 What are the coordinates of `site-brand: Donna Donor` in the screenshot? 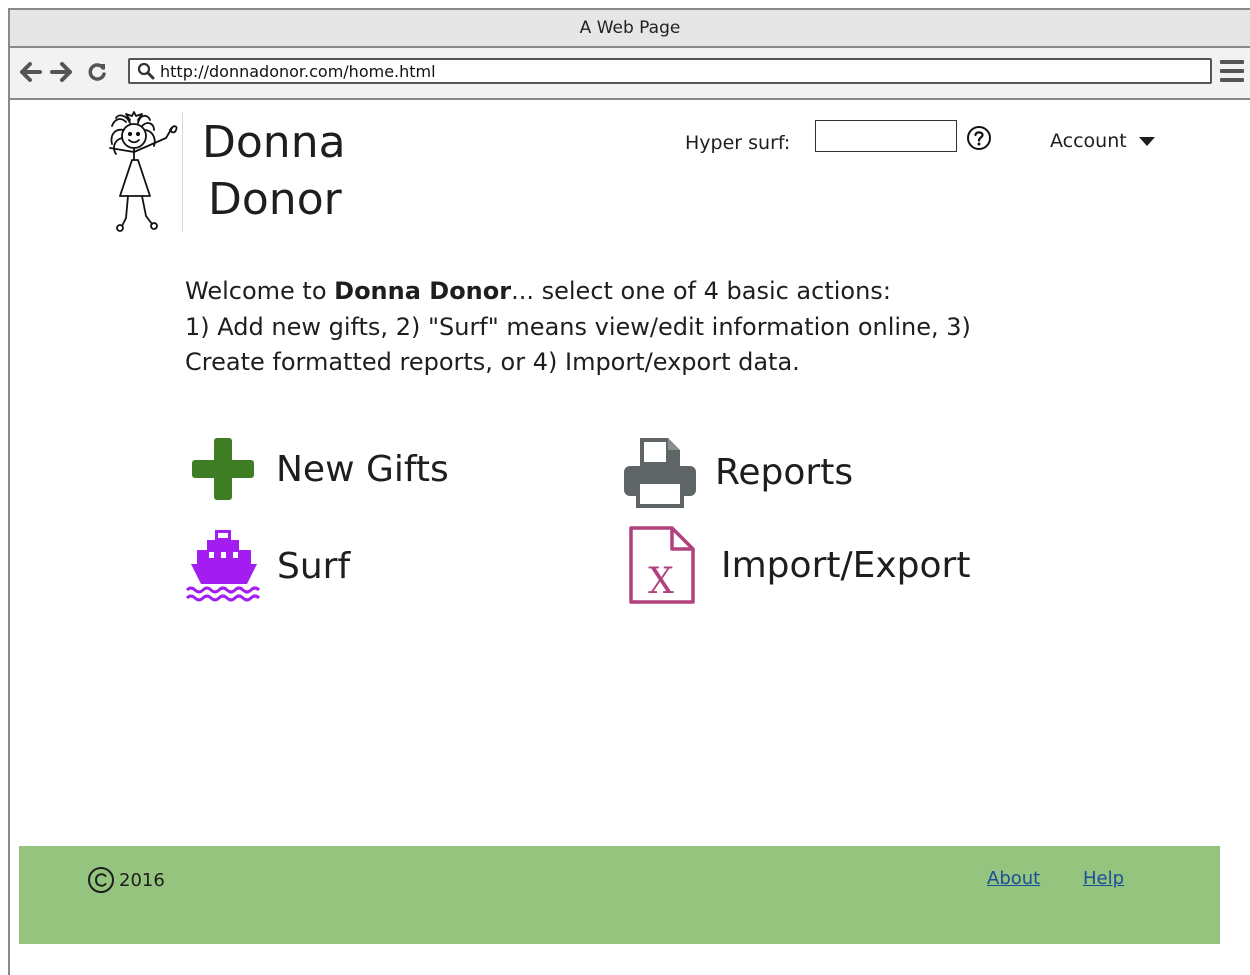 It's located at (274, 171).